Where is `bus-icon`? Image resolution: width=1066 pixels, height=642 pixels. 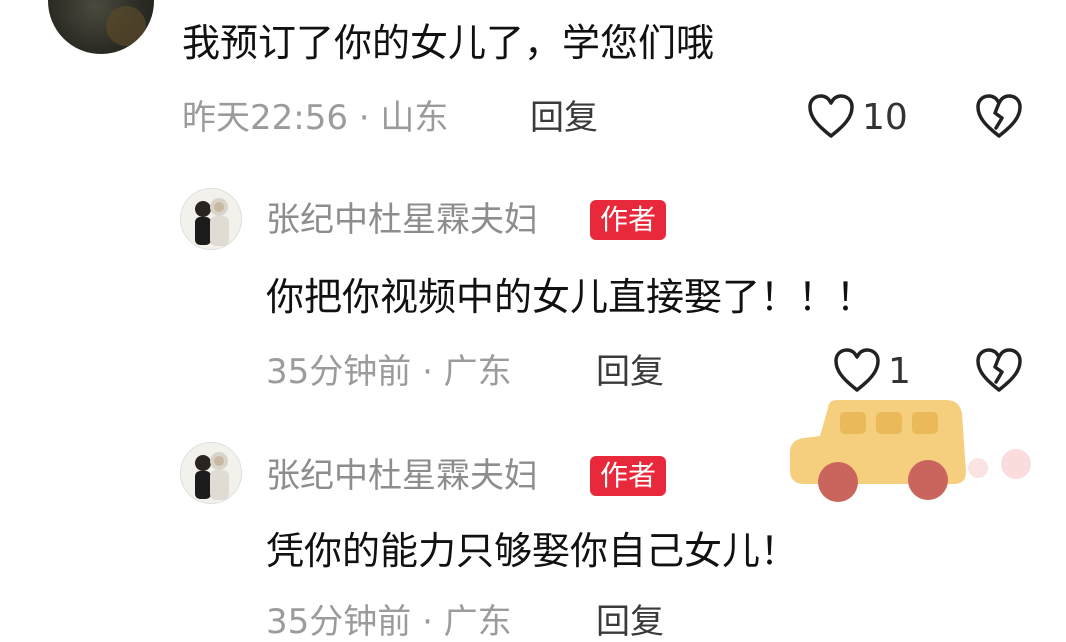 bus-icon is located at coordinates (910, 451).